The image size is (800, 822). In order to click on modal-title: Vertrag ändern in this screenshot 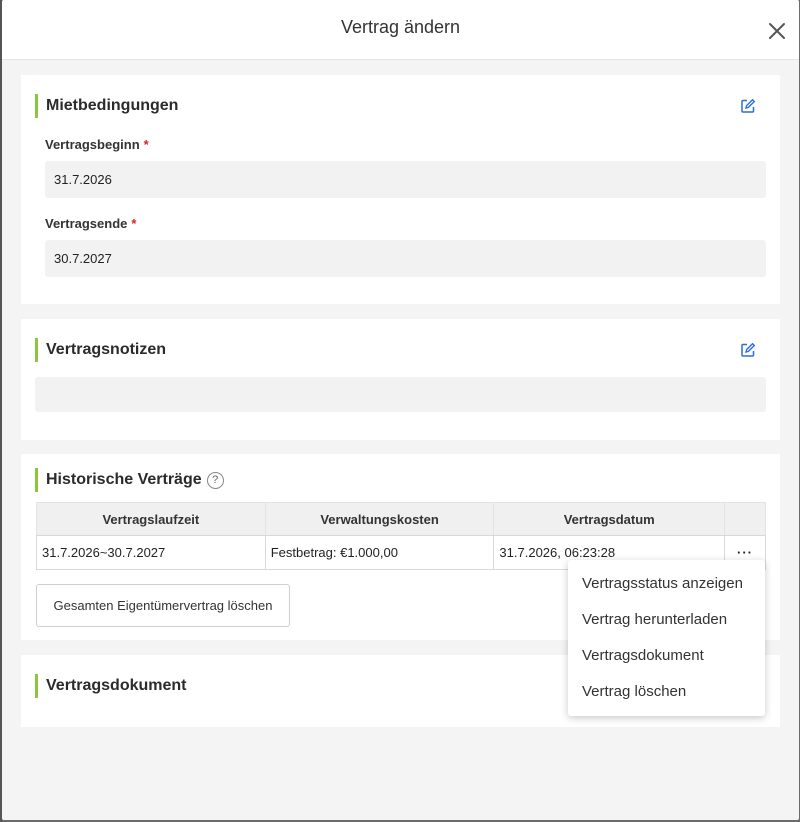, I will do `click(400, 27)`.